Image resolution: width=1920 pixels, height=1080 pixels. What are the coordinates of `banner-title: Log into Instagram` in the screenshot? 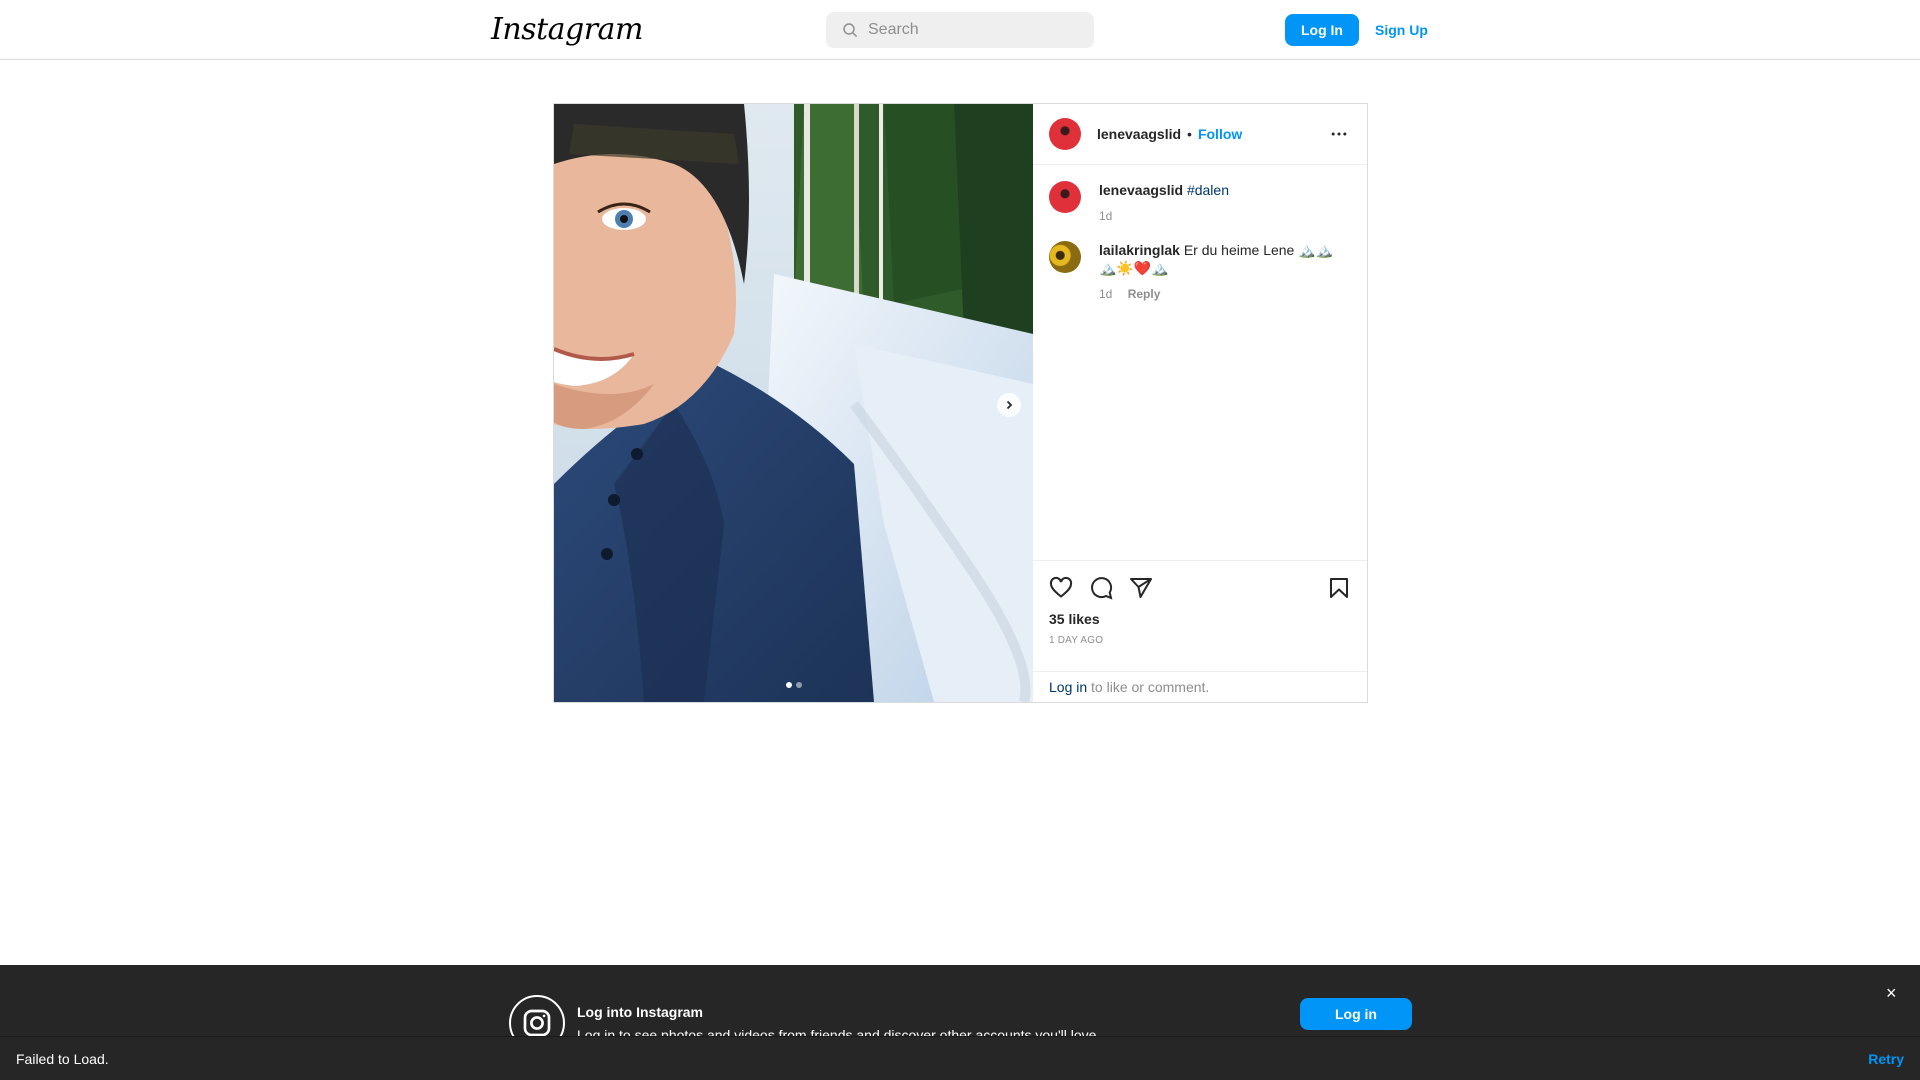 It's located at (640, 1012).